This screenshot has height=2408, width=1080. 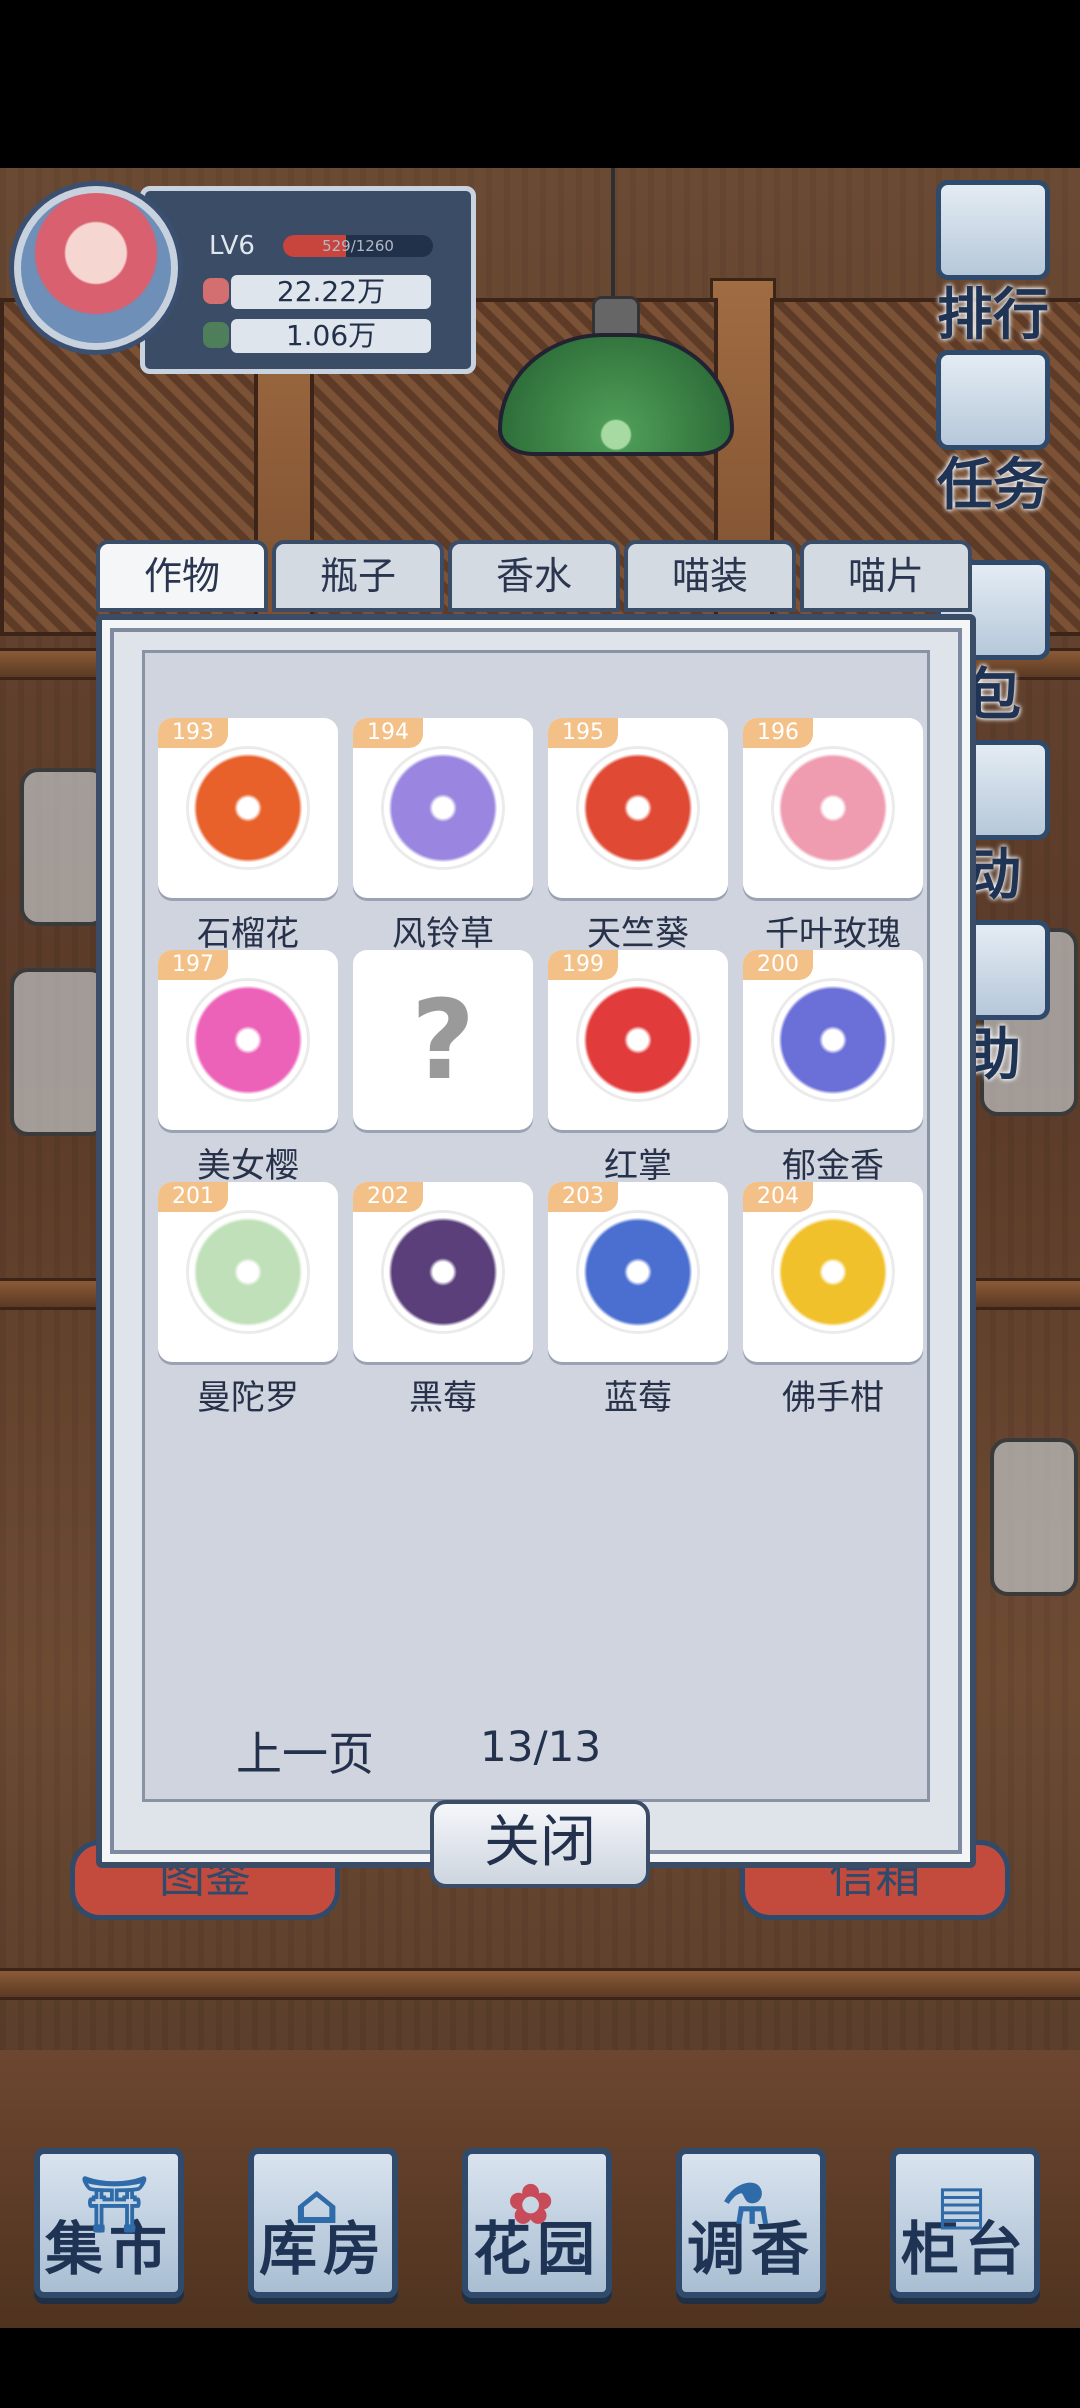 What do you see at coordinates (443, 1398) in the screenshot?
I see `item-name: 黑莓` at bounding box center [443, 1398].